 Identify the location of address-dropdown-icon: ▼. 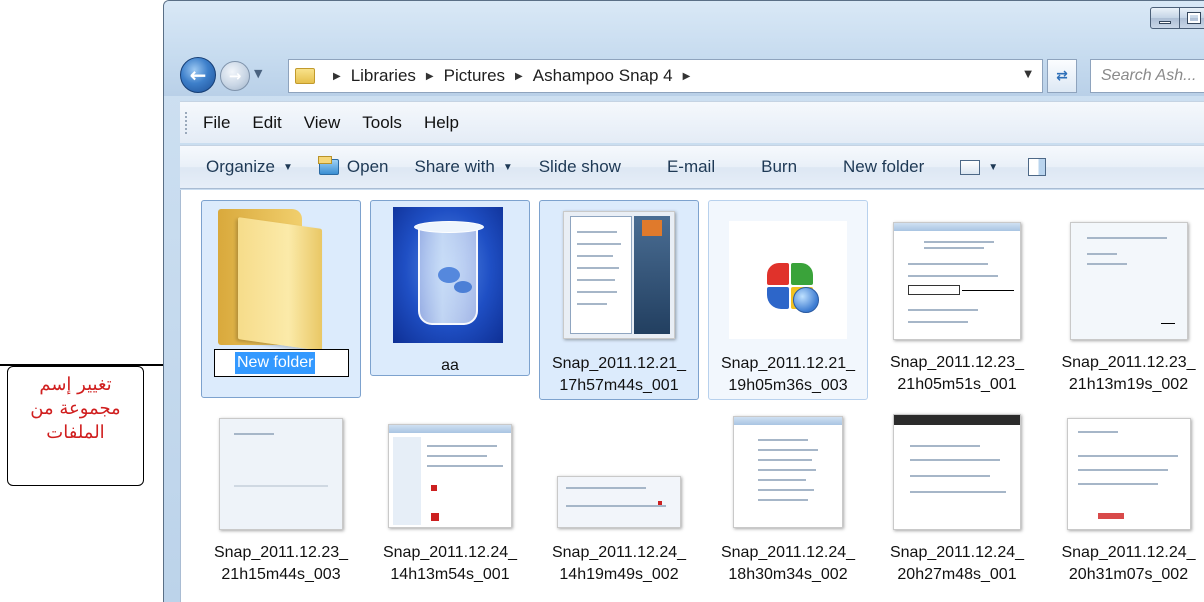
(1028, 74).